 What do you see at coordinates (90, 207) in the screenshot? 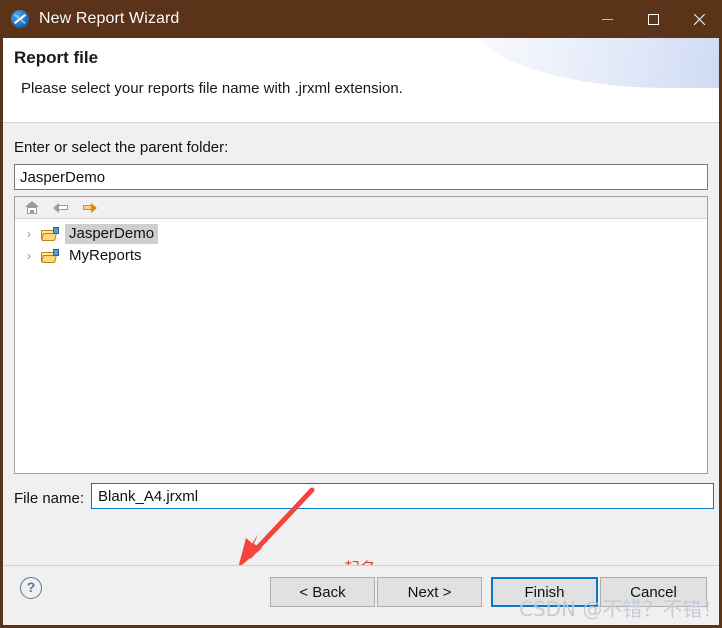
I see `forward-arrow-icon` at bounding box center [90, 207].